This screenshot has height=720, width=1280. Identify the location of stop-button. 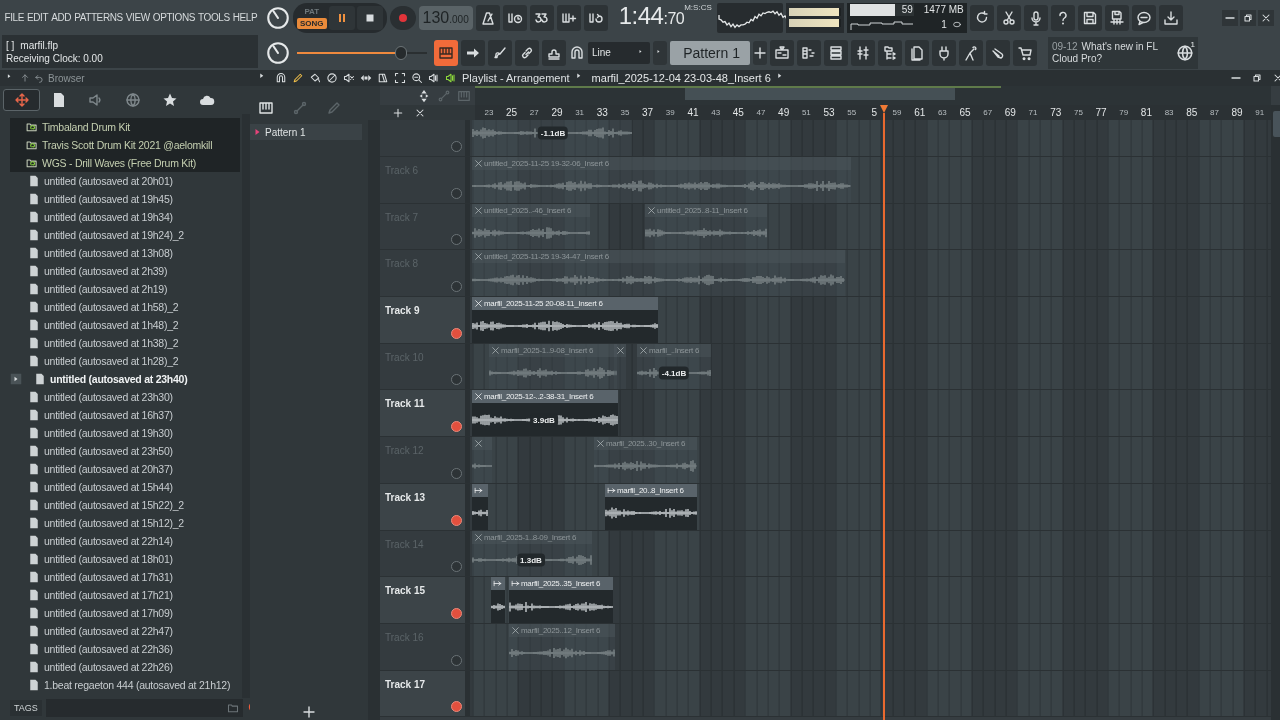
(369, 17).